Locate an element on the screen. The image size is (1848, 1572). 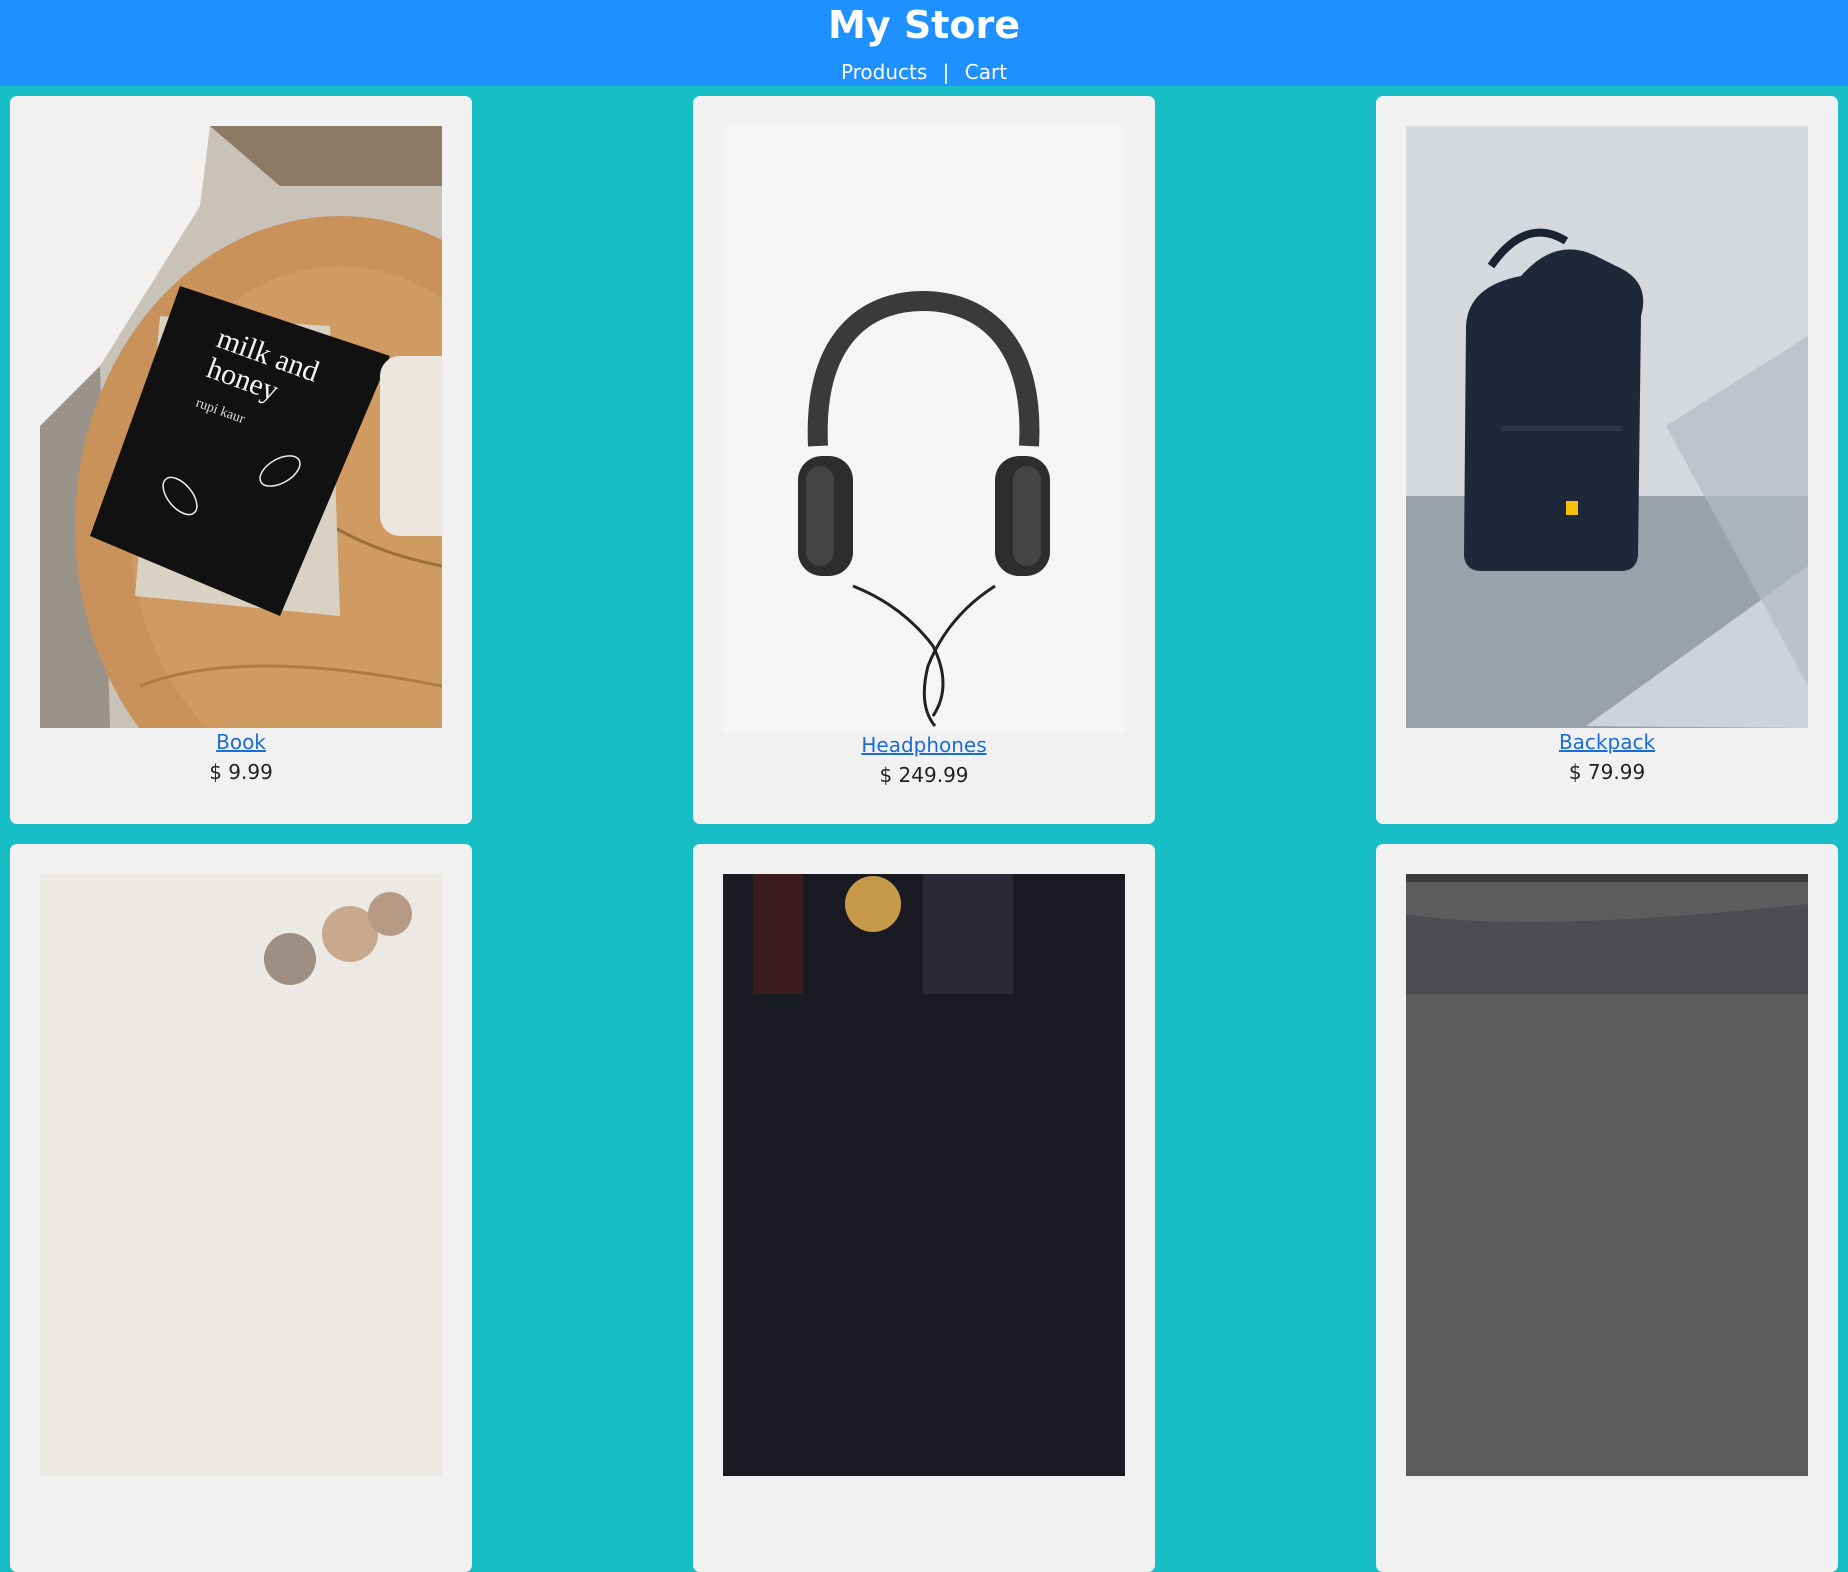
site-header: My Store Products | Cart is located at coordinates (924, 43).